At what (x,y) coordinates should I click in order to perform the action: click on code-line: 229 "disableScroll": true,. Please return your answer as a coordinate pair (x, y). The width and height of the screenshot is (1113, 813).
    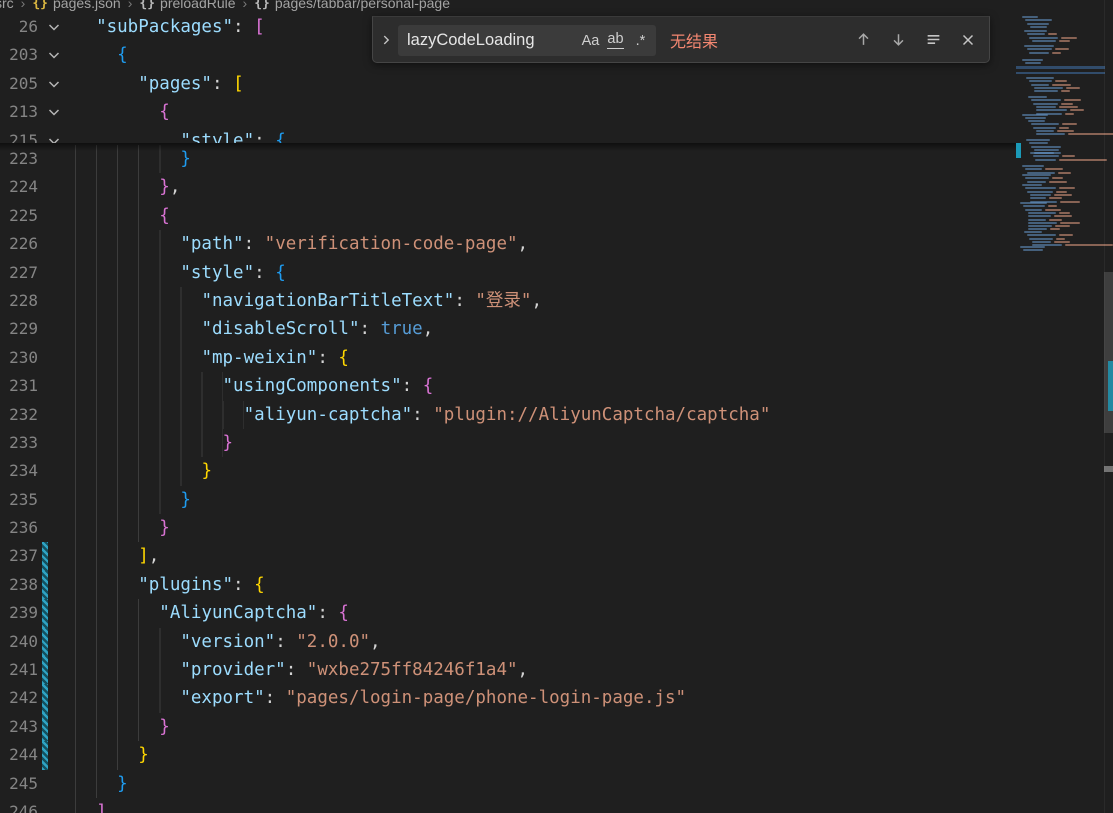
    Looking at the image, I should click on (508, 329).